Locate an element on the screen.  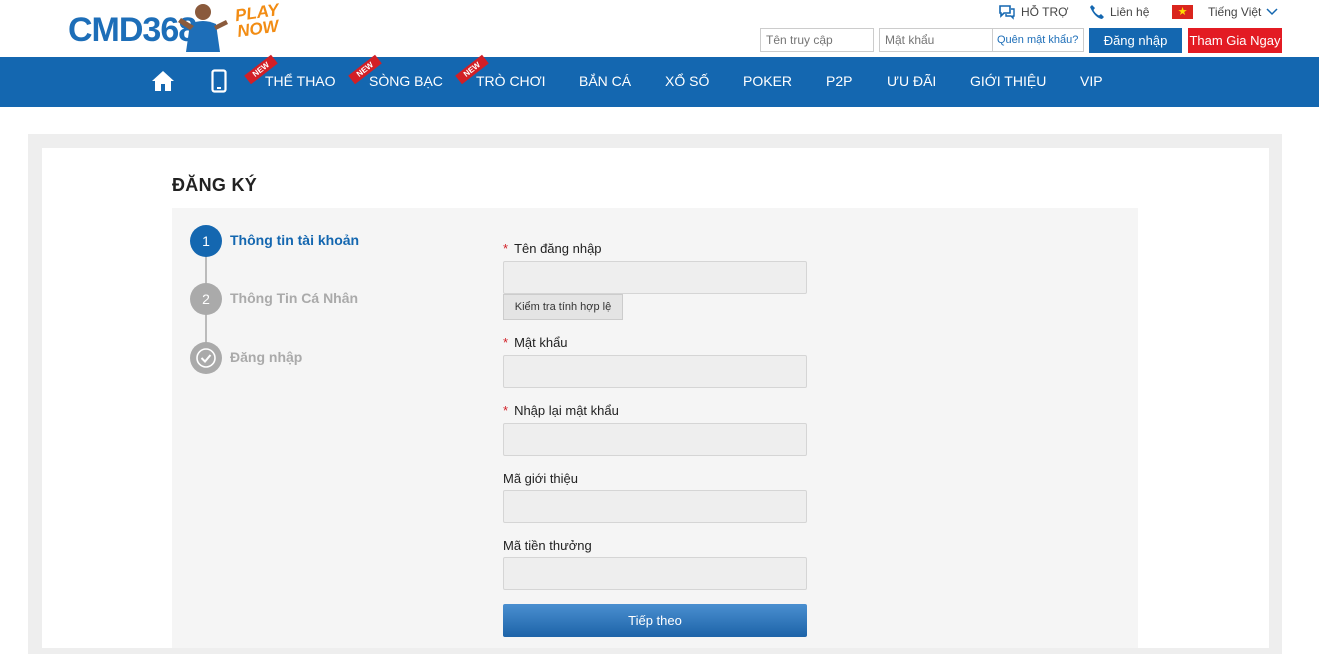
chevron-down-icon is located at coordinates (1272, 12).